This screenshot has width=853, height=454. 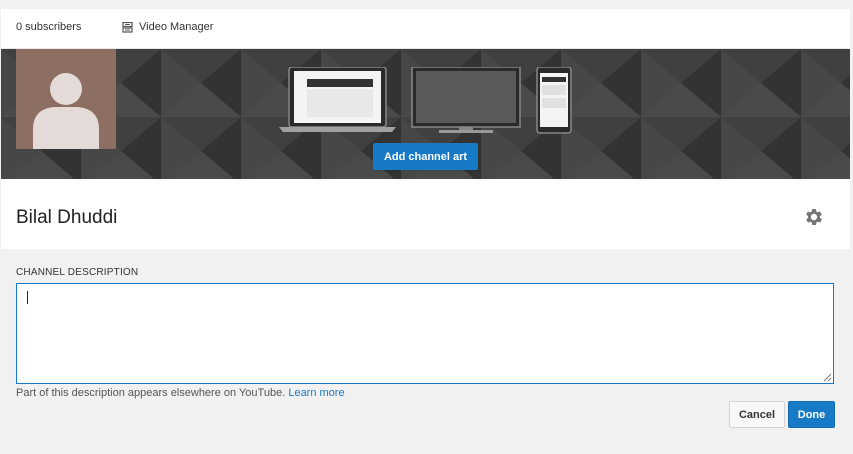 I want to click on tv-icon, so click(x=466, y=100).